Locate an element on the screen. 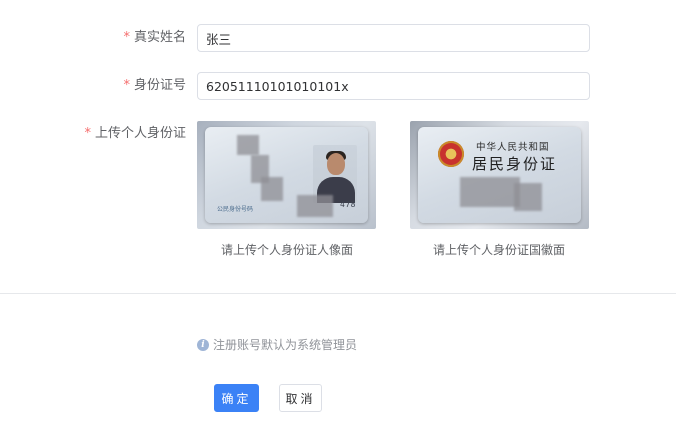 The width and height of the screenshot is (676, 430). back-upload-caption: 请上传个人身份证国徽面 is located at coordinates (499, 250).